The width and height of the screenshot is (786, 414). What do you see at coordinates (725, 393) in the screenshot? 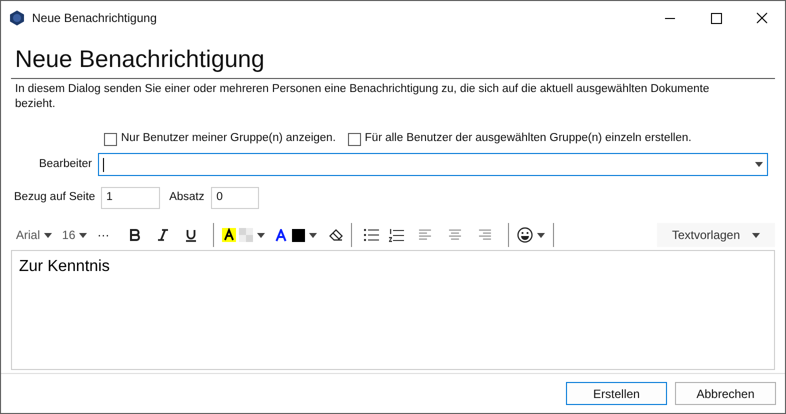
I see `dialog-button: Abbrechen` at bounding box center [725, 393].